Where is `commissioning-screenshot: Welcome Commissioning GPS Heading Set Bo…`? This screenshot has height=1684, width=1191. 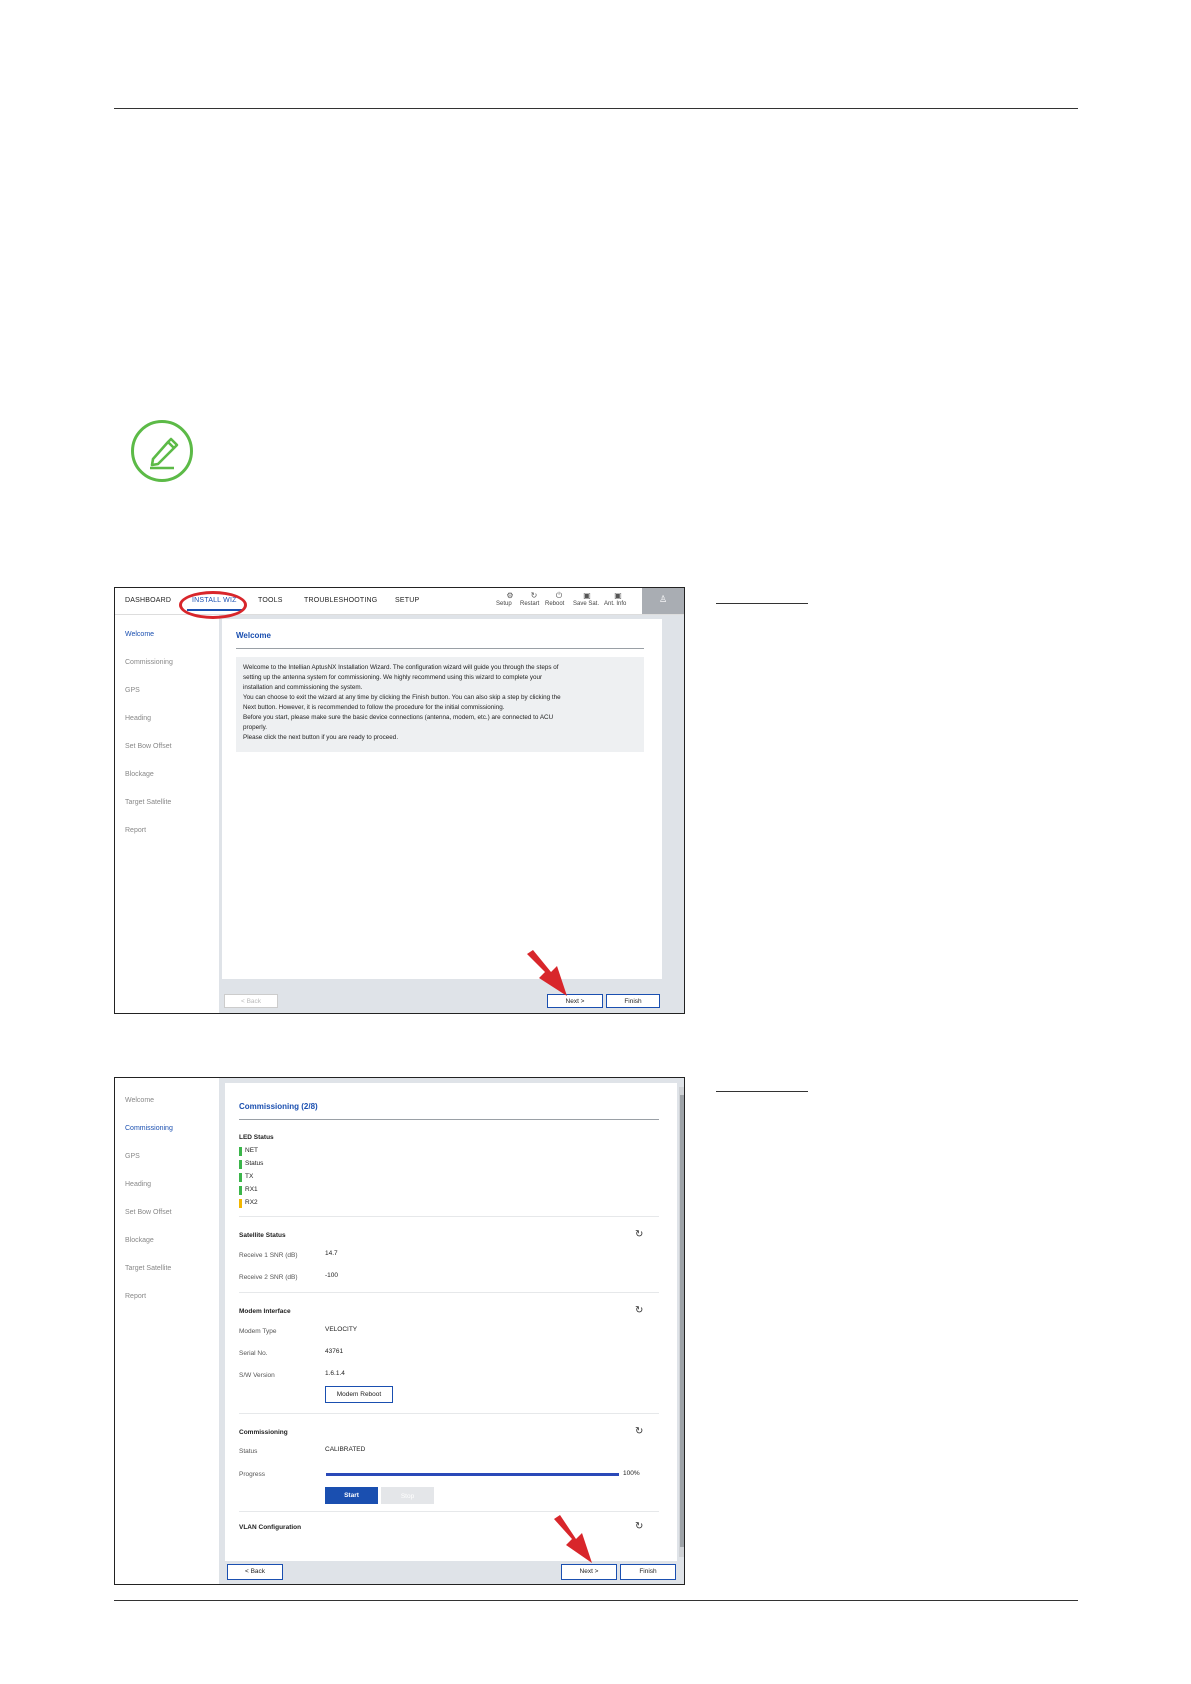 commissioning-screenshot: Welcome Commissioning GPS Heading Set Bo… is located at coordinates (399, 1331).